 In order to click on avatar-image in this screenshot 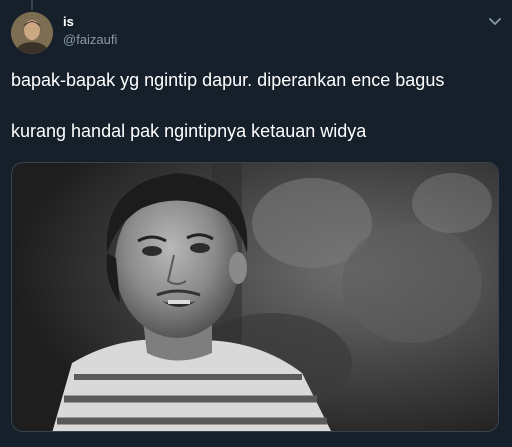, I will do `click(32, 33)`.